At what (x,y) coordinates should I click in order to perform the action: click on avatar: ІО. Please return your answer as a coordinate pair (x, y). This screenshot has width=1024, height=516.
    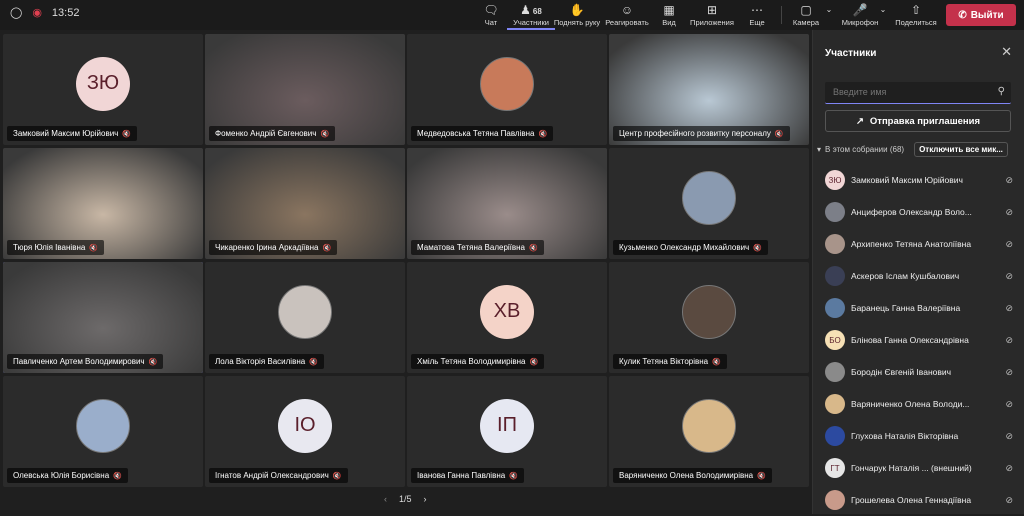
    Looking at the image, I should click on (305, 425).